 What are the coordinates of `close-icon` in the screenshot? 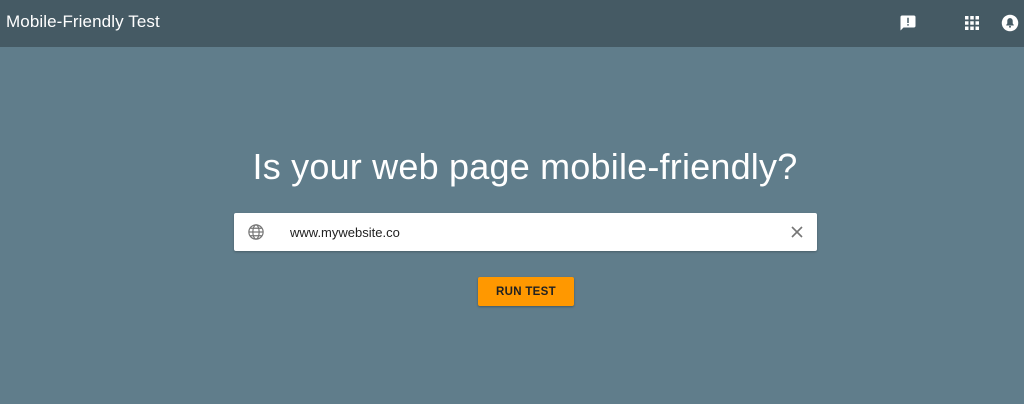 It's located at (797, 232).